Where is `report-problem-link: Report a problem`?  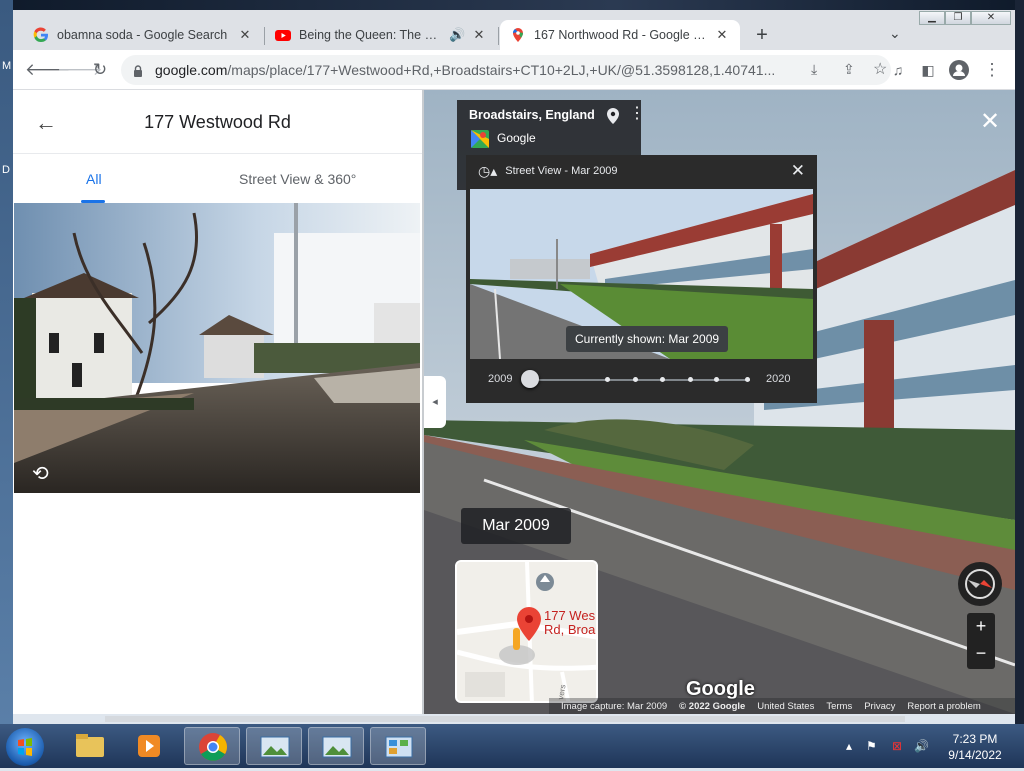 report-problem-link: Report a problem is located at coordinates (943, 706).